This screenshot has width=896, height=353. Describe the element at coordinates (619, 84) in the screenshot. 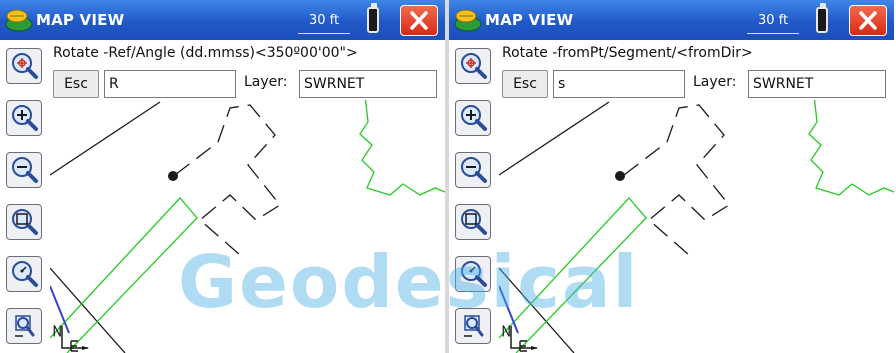

I see `command-input: s` at that location.